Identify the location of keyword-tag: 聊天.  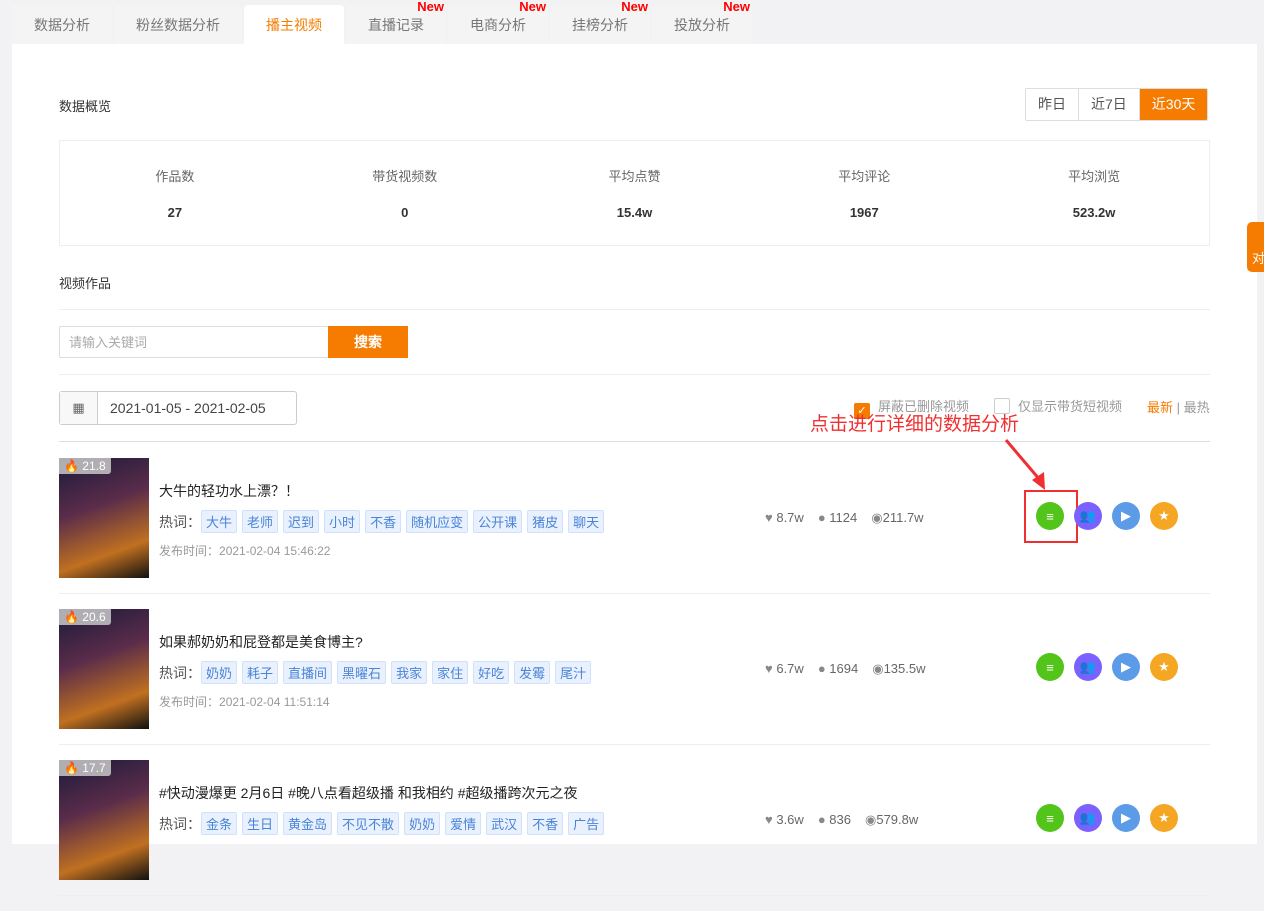
(586, 521).